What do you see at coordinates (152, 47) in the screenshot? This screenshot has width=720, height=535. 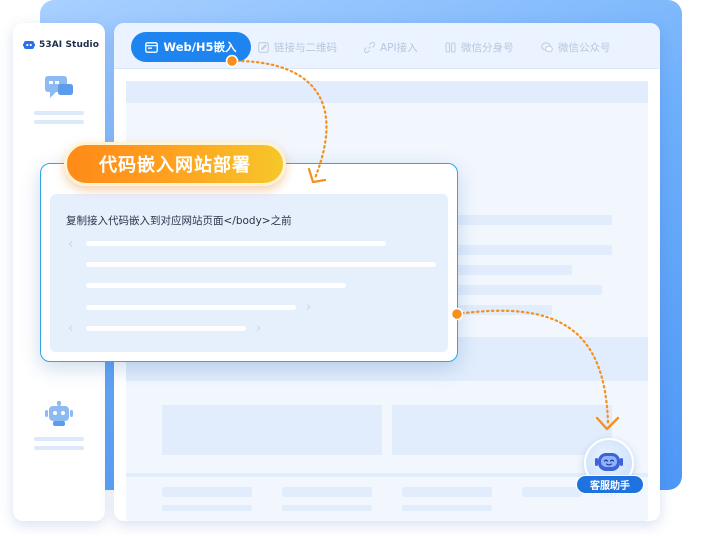 I see `browser-window-icon` at bounding box center [152, 47].